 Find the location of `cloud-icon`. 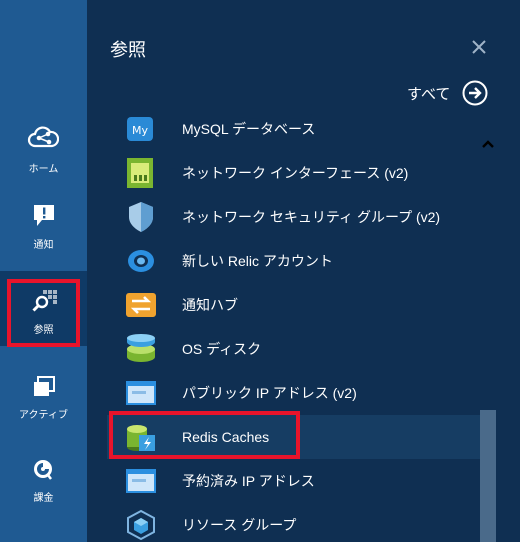

cloud-icon is located at coordinates (43, 137).